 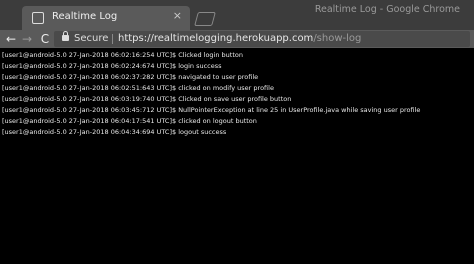 I want to click on url-path: /show-log, so click(x=337, y=38).